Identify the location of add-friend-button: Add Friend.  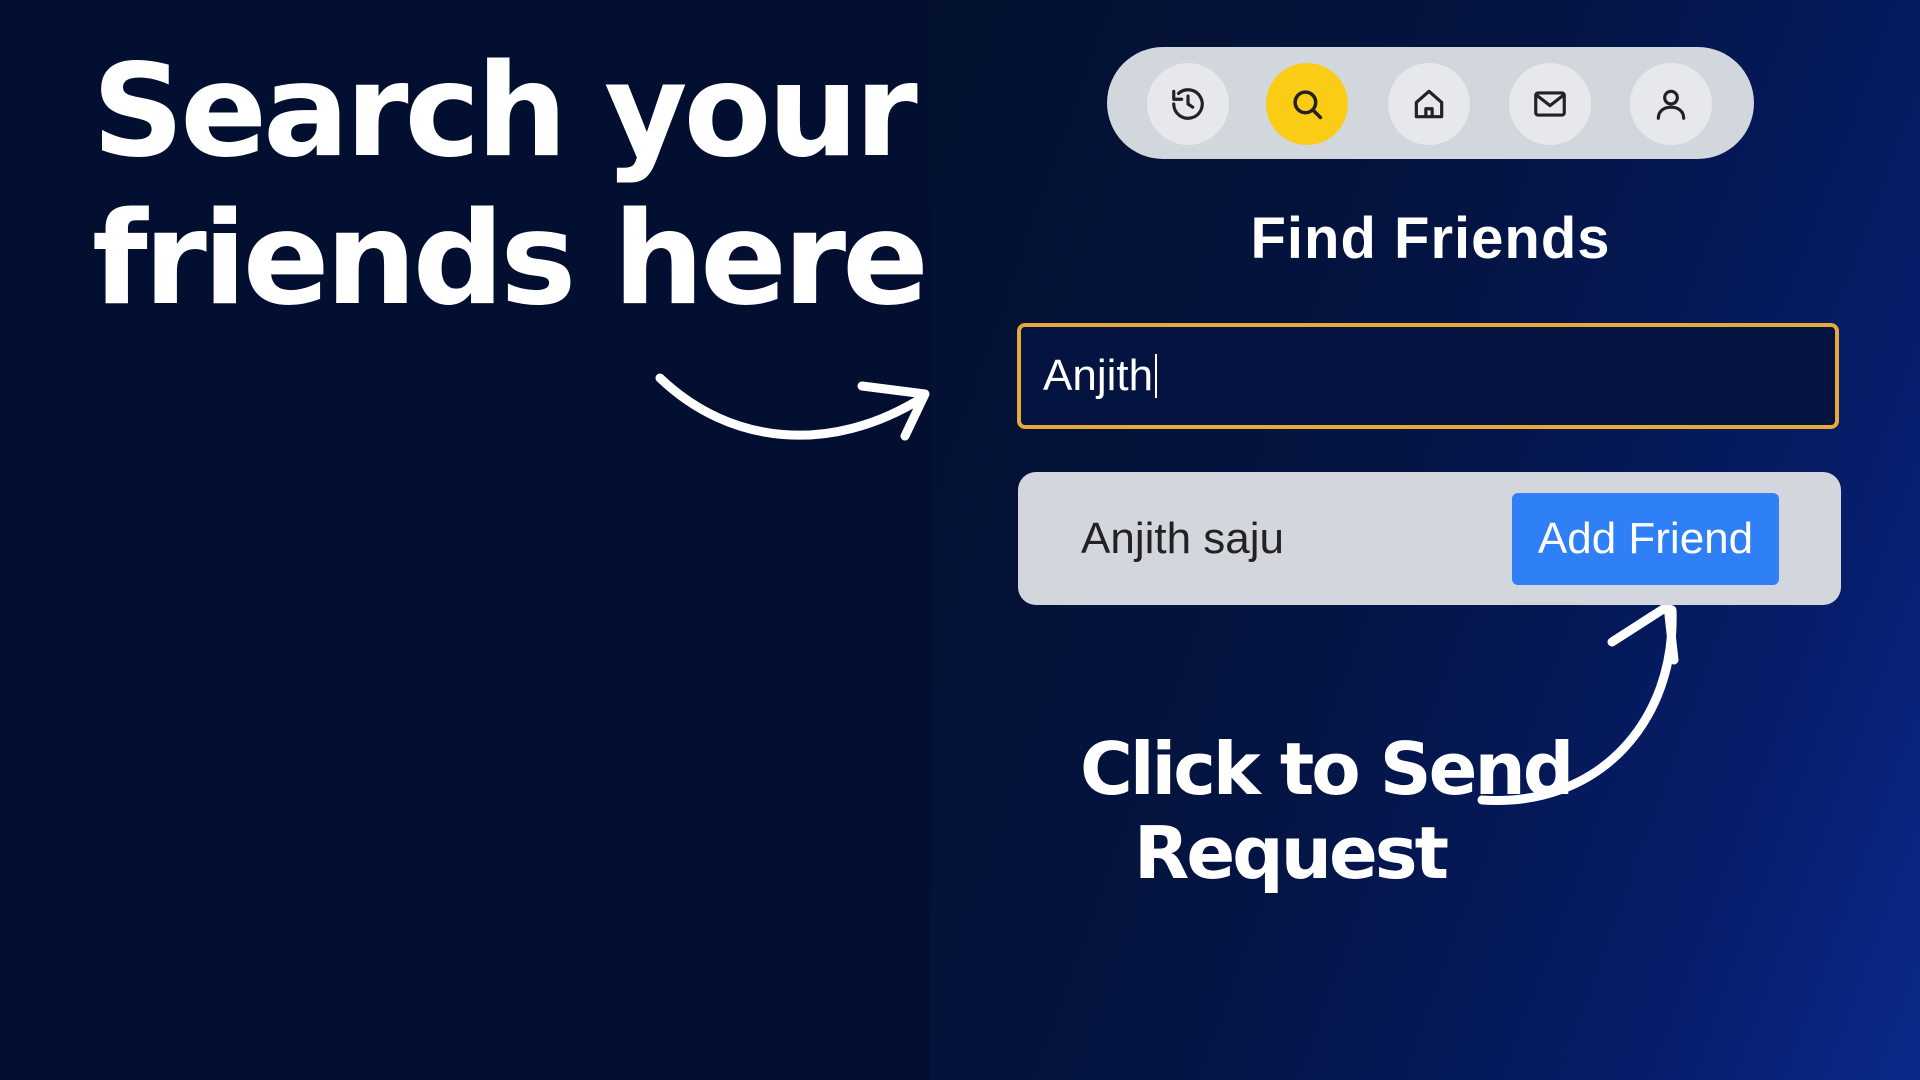
(1645, 539).